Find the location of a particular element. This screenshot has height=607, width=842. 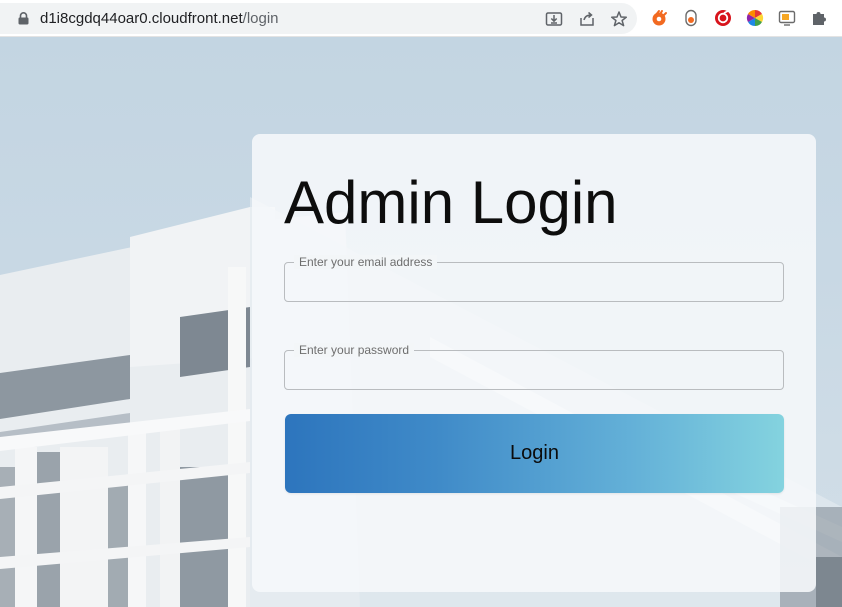

capsule-extension-icon is located at coordinates (691, 18).